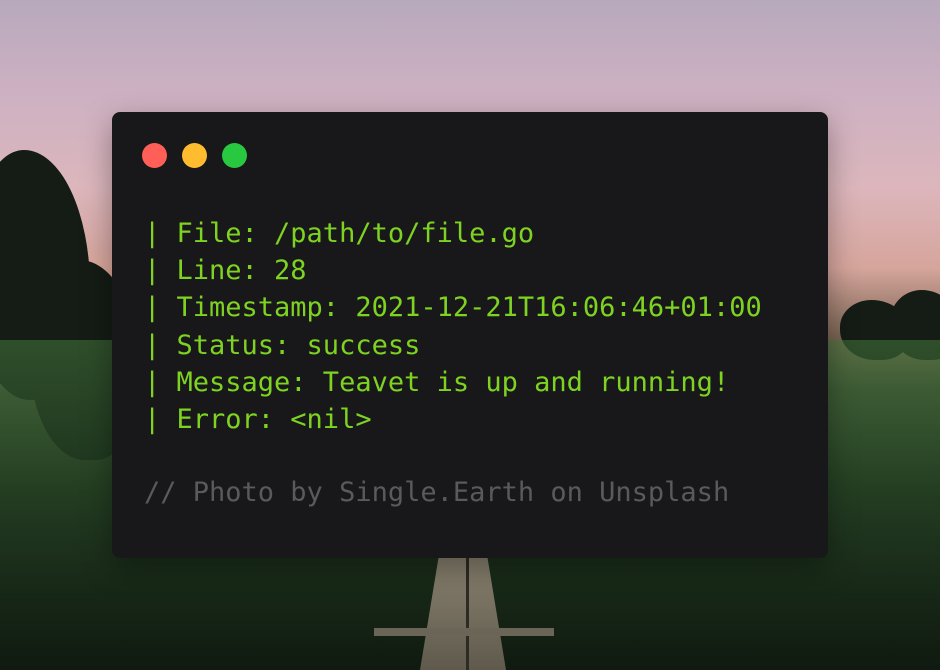 This screenshot has height=670, width=940. I want to click on log-line-status: | Status: success, so click(282, 345).